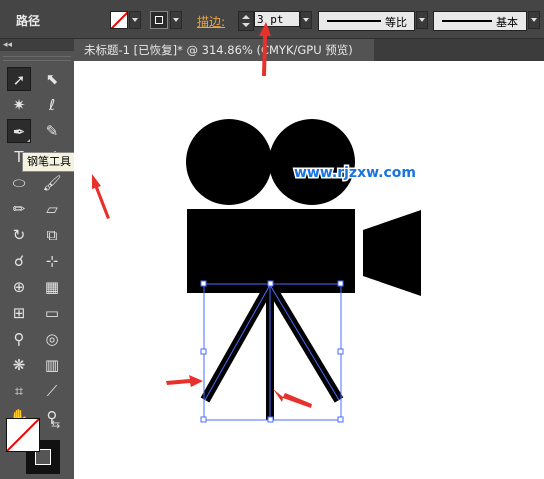  I want to click on arrow-center-leg, so click(292, 398).